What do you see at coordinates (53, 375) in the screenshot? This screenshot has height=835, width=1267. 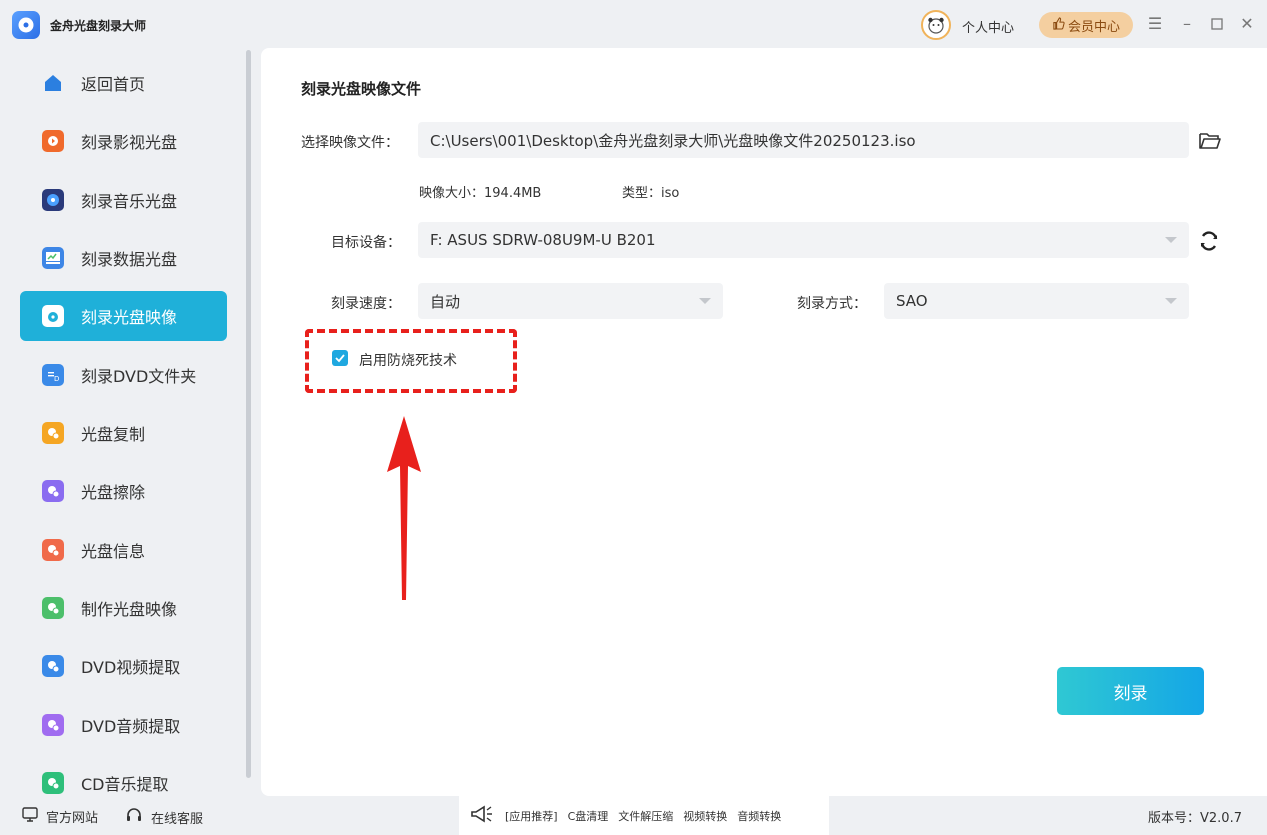 I see `dvd-folder-icon: D` at bounding box center [53, 375].